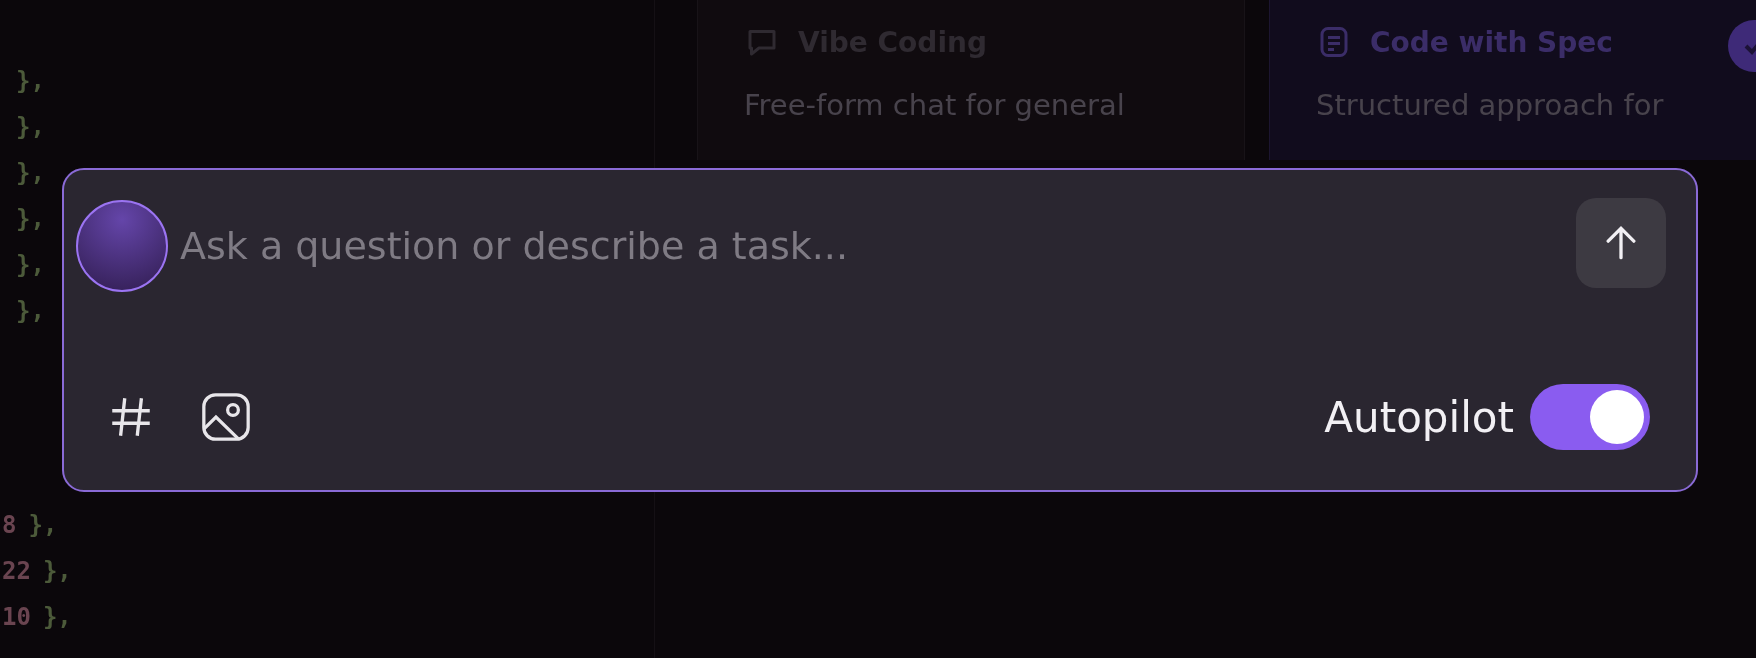  What do you see at coordinates (36, 617) in the screenshot?
I see `code-line: 10 },` at bounding box center [36, 617].